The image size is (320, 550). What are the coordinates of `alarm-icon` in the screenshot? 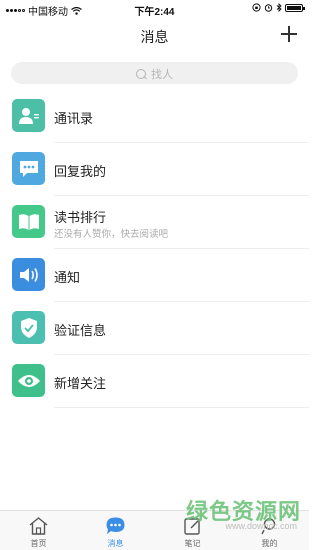 It's located at (268, 8).